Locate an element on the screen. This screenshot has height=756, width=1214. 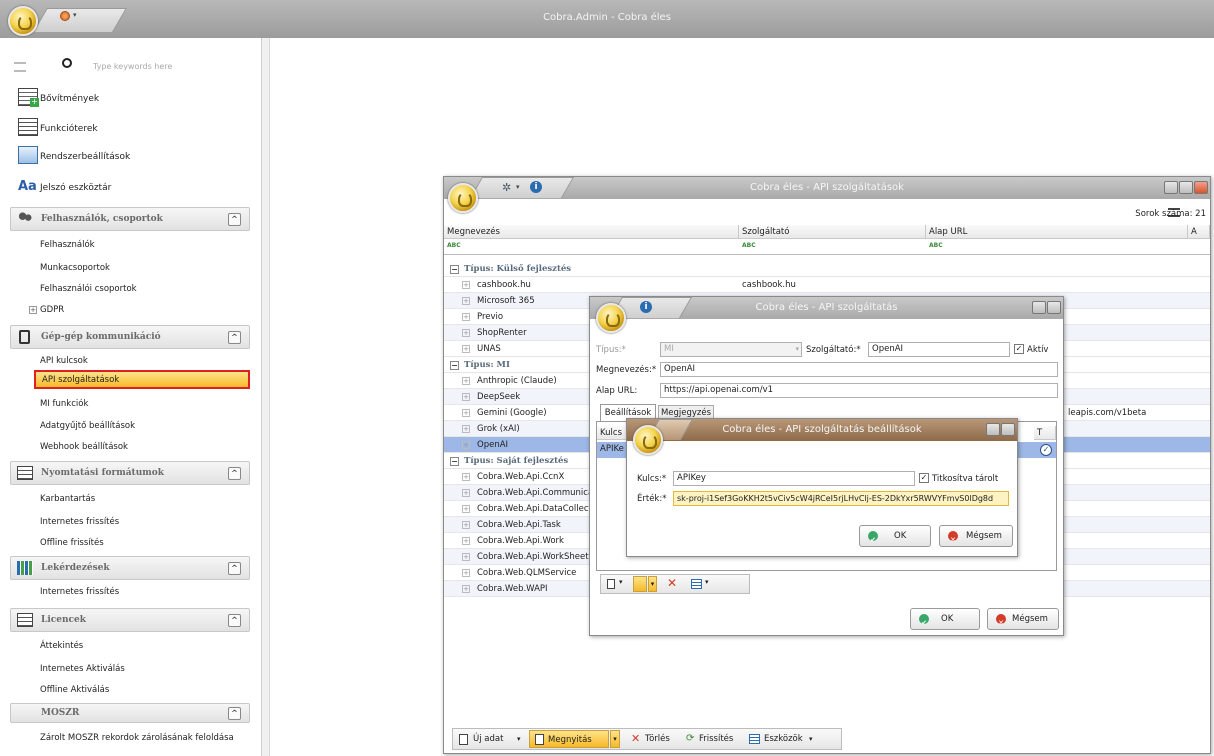
sidebar-item-workgroups: Munkacsoportok is located at coordinates (75, 268).